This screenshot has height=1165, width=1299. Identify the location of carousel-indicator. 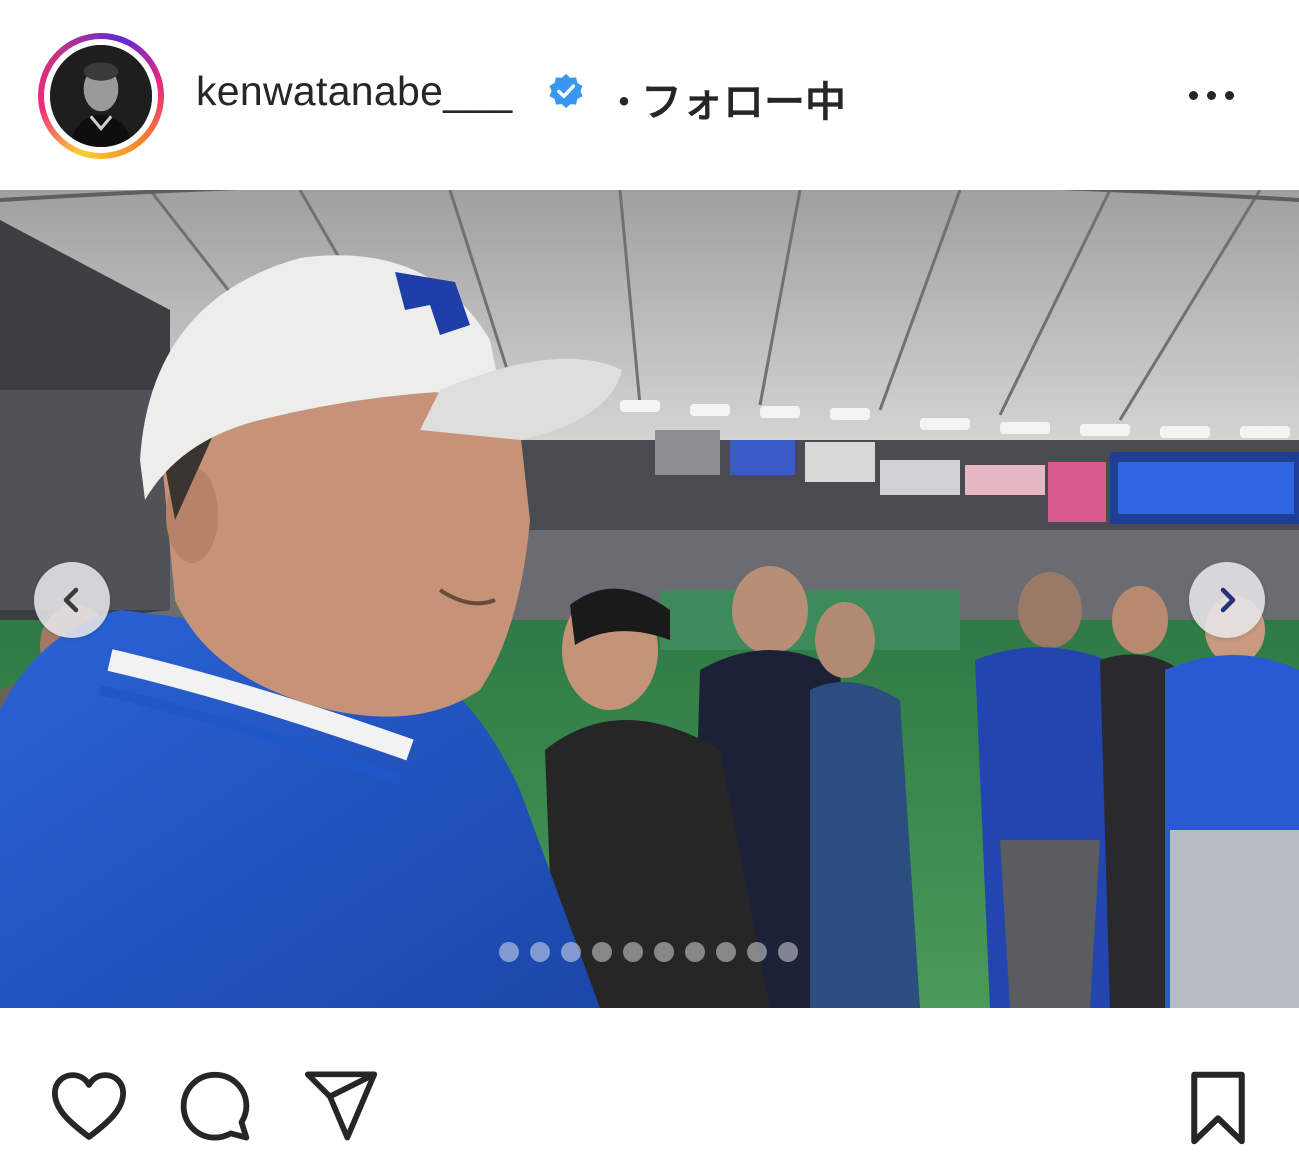
(648, 952).